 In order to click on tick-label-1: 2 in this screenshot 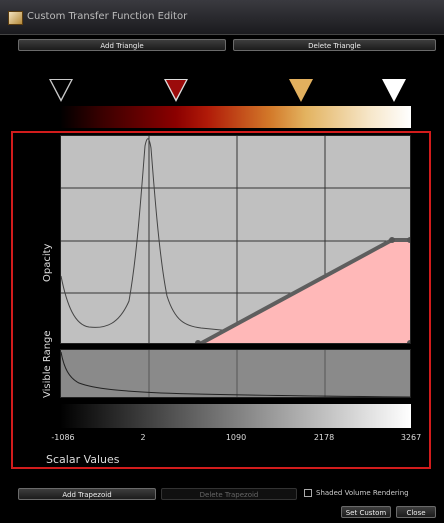, I will do `click(143, 437)`.